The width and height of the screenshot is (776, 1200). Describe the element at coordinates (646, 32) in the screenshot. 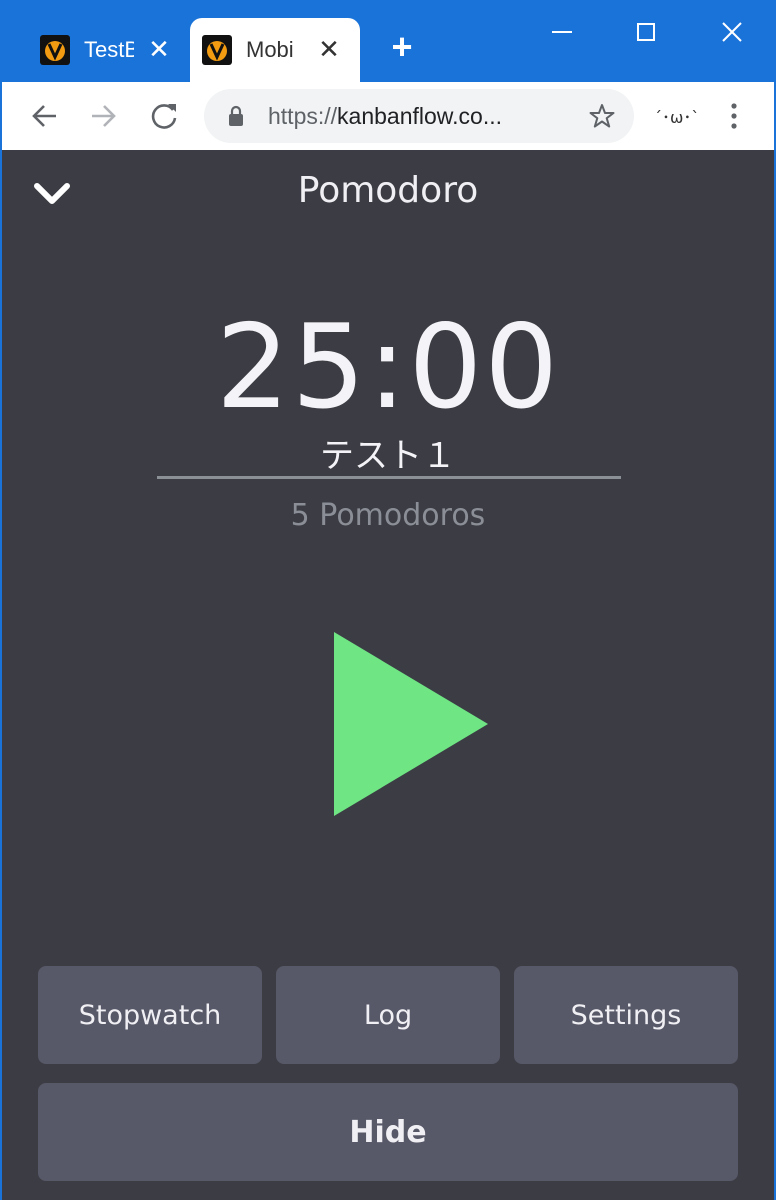

I see `maximize-icon` at that location.